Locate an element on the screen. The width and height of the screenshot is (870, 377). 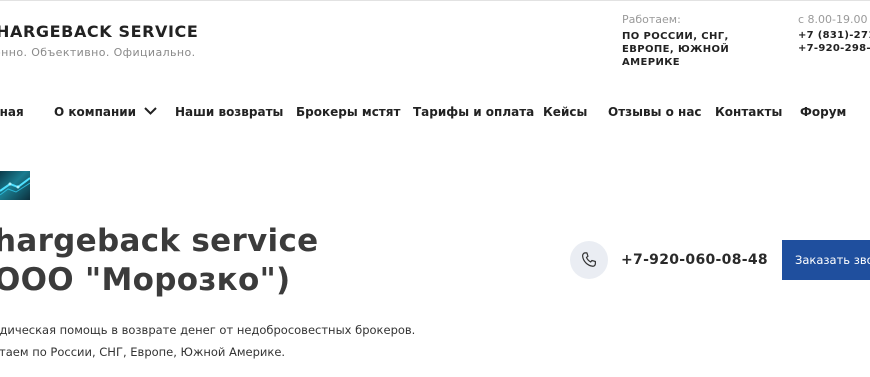
brand-title: HARGEBACK SERVICE is located at coordinates (99, 31).